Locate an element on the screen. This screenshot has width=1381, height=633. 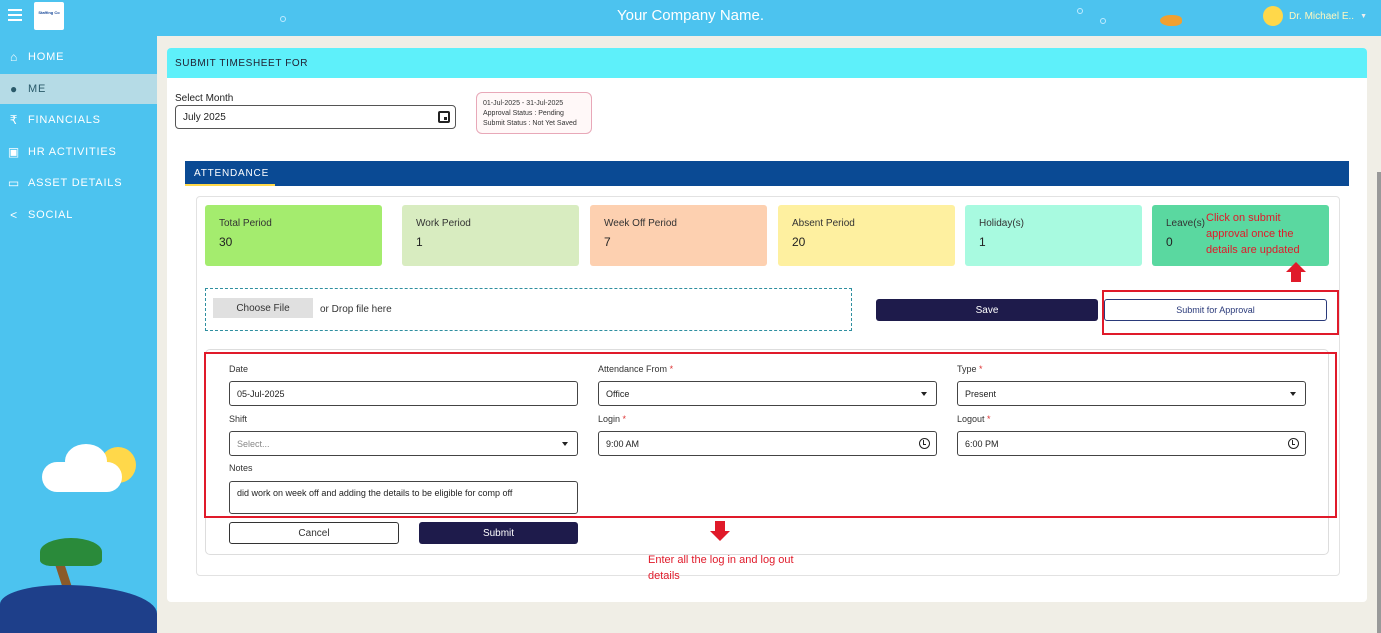
summary-card-holidays: Holiday(s) 1 is located at coordinates (1053, 235).